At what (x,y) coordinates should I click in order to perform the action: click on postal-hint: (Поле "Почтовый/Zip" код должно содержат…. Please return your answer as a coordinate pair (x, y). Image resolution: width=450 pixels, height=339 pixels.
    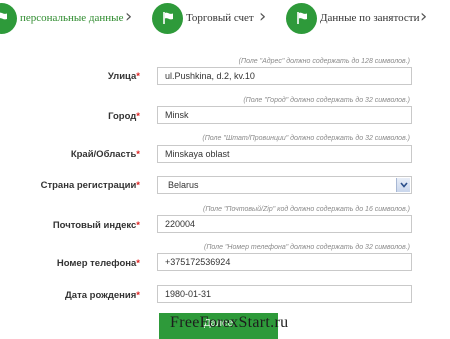
    Looking at the image, I should click on (306, 209).